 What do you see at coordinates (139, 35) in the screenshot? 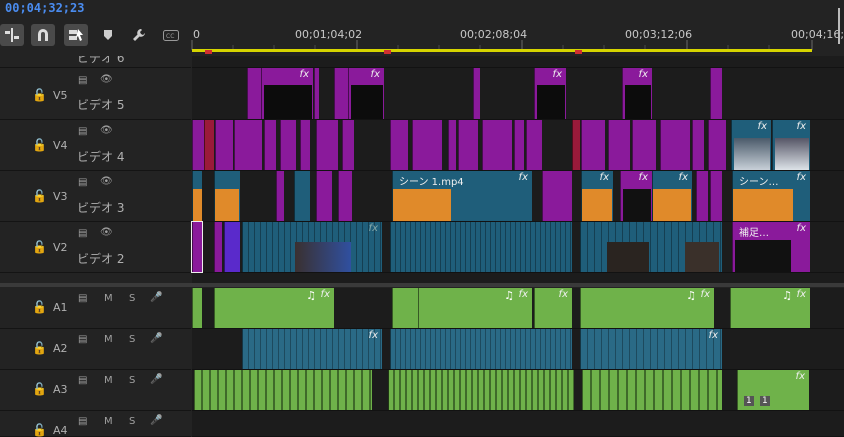
I see `timeline-settings-button` at bounding box center [139, 35].